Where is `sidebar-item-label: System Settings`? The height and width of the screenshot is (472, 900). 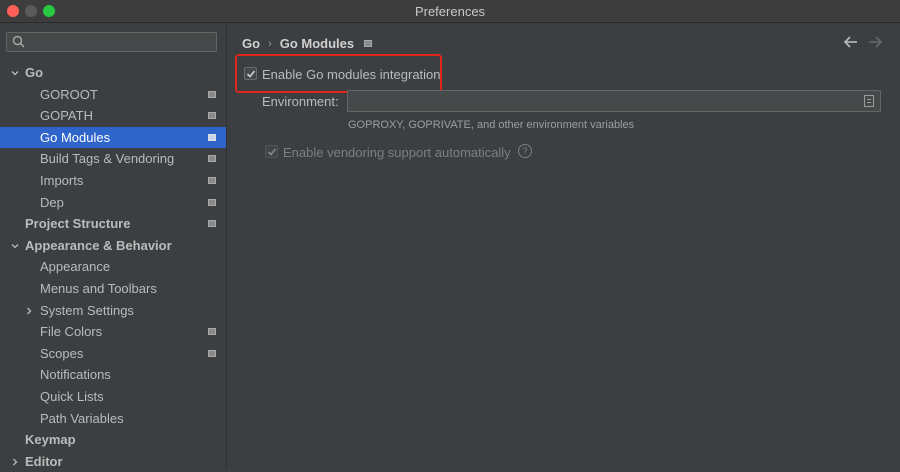 sidebar-item-label: System Settings is located at coordinates (87, 310).